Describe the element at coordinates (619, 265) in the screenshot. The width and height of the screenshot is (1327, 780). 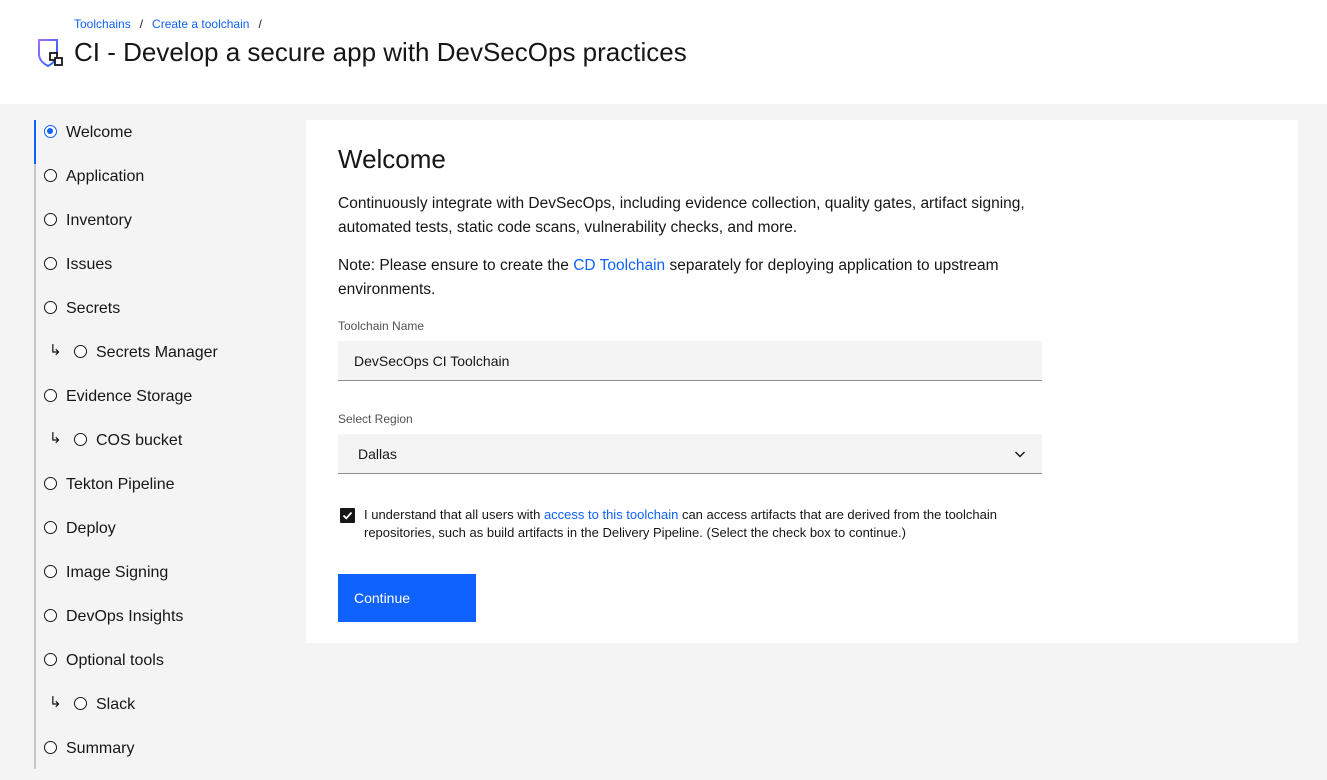
I see `cd-toolchain-link: CD Toolchain` at that location.